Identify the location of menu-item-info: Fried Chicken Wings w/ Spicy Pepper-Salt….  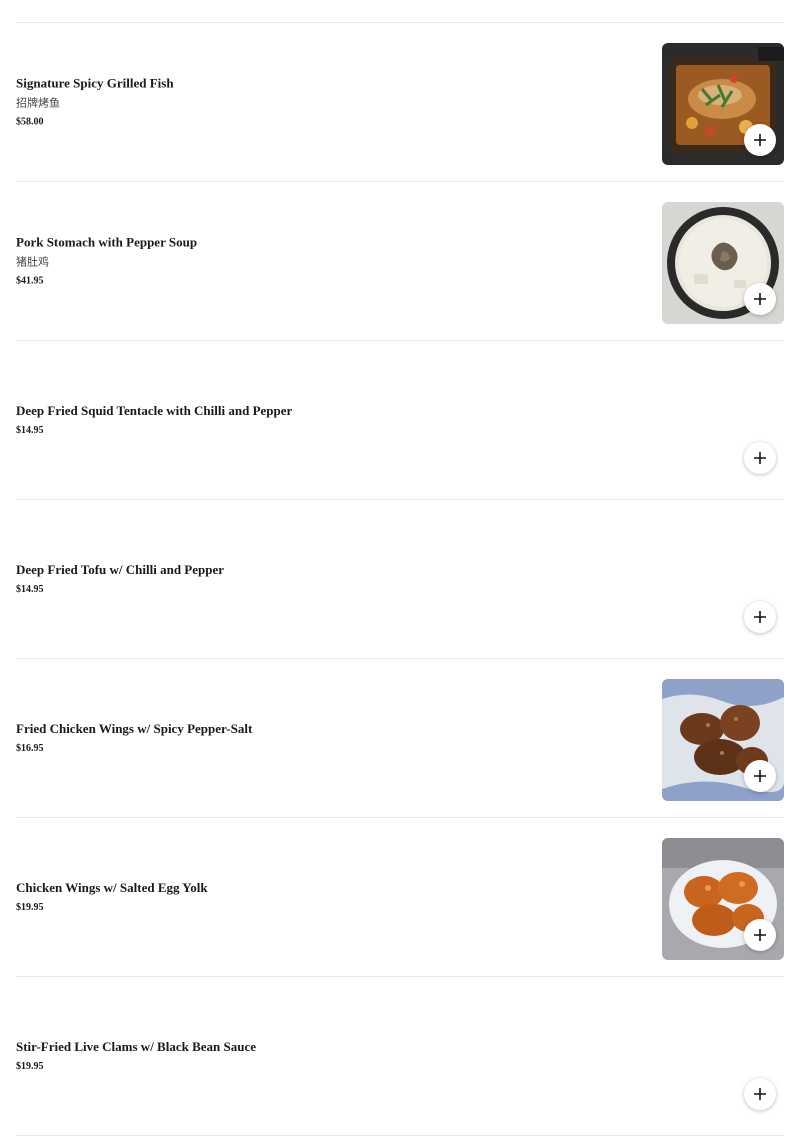
(316, 738).